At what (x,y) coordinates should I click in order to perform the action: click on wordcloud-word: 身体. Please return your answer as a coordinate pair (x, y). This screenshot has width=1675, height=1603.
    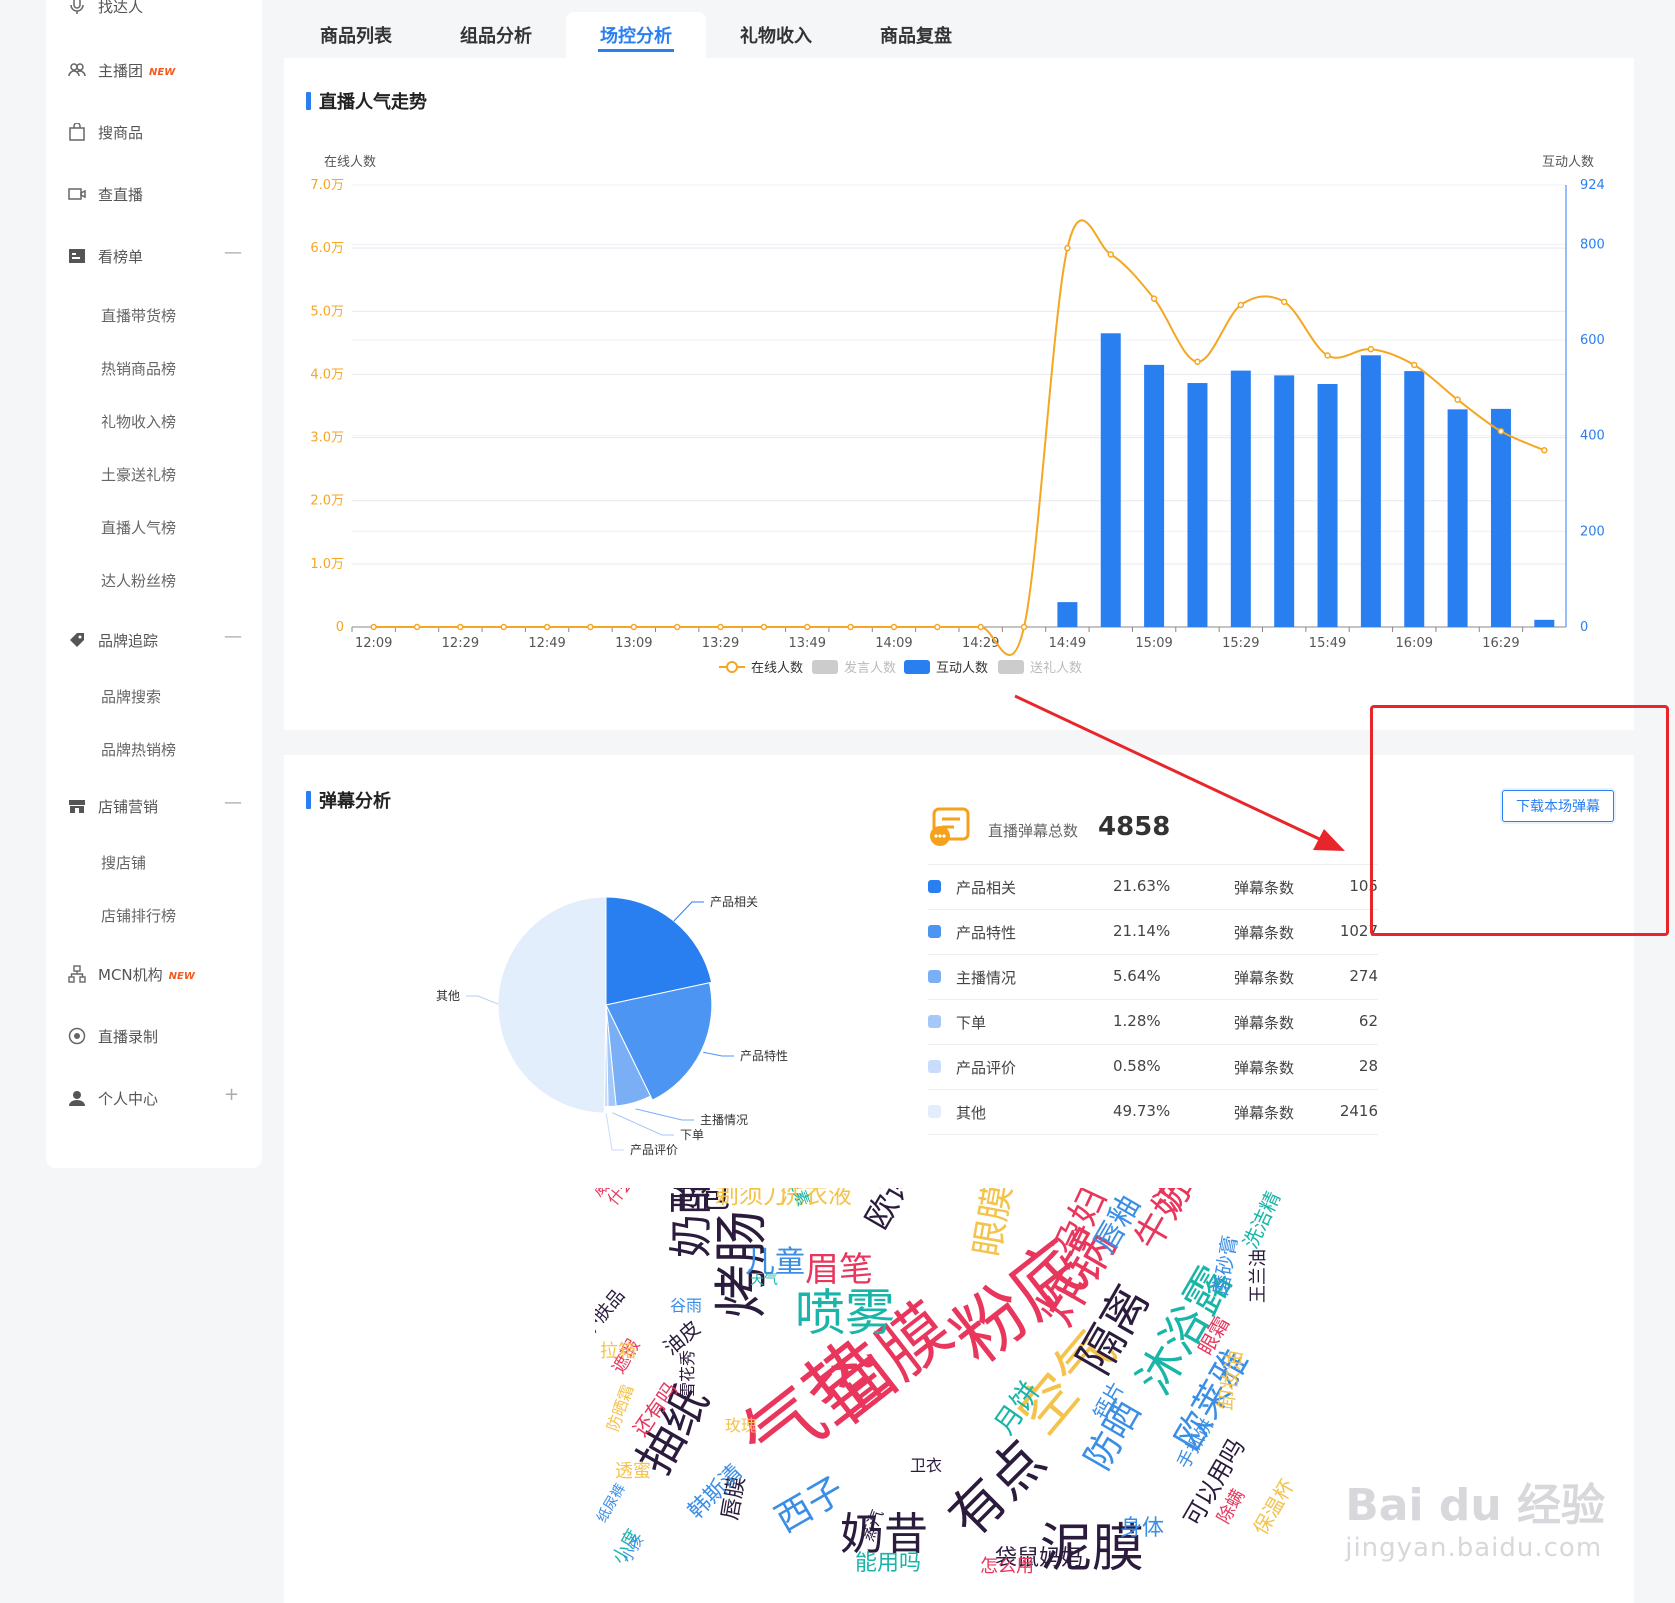
    Looking at the image, I should click on (1142, 1528).